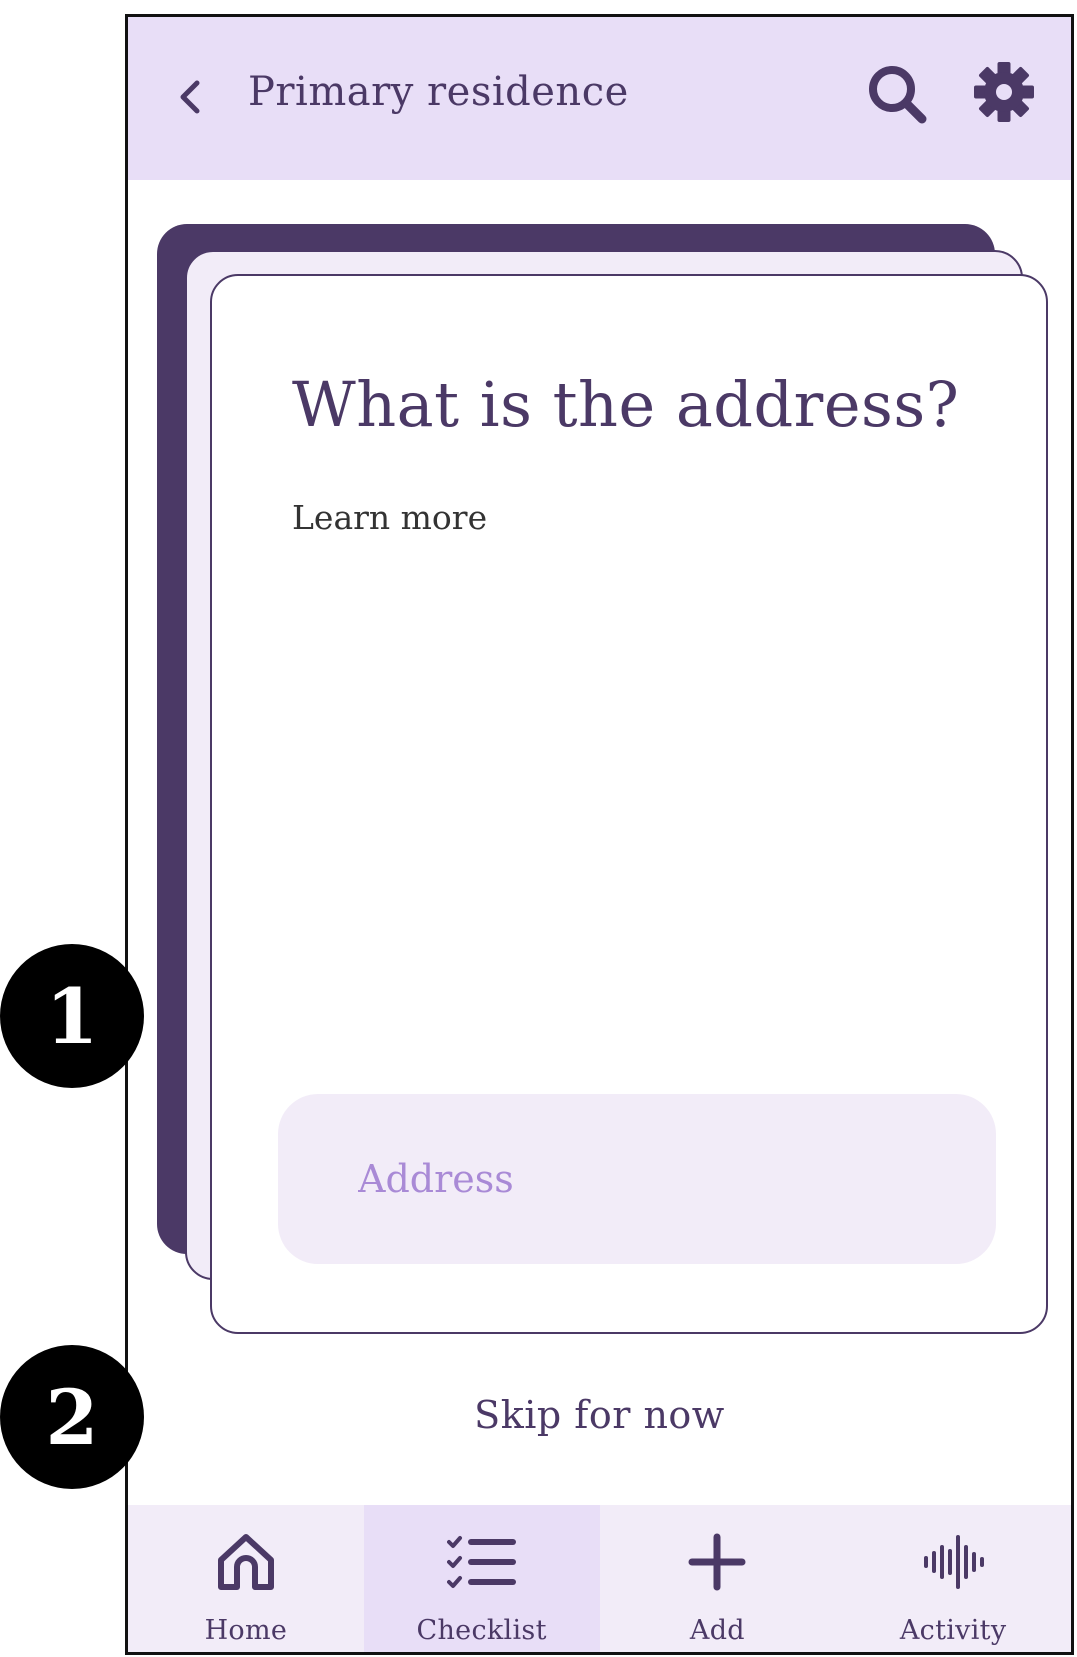  I want to click on annotation-marker-1: 1, so click(72, 1016).